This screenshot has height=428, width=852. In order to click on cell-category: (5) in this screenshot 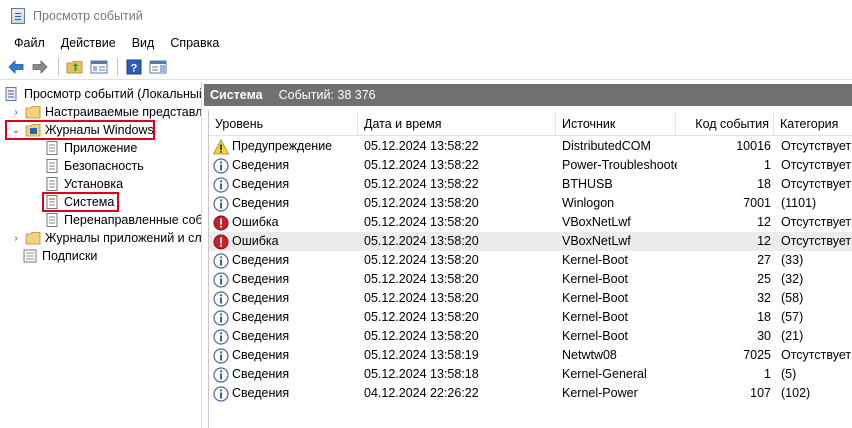, I will do `click(789, 374)`.